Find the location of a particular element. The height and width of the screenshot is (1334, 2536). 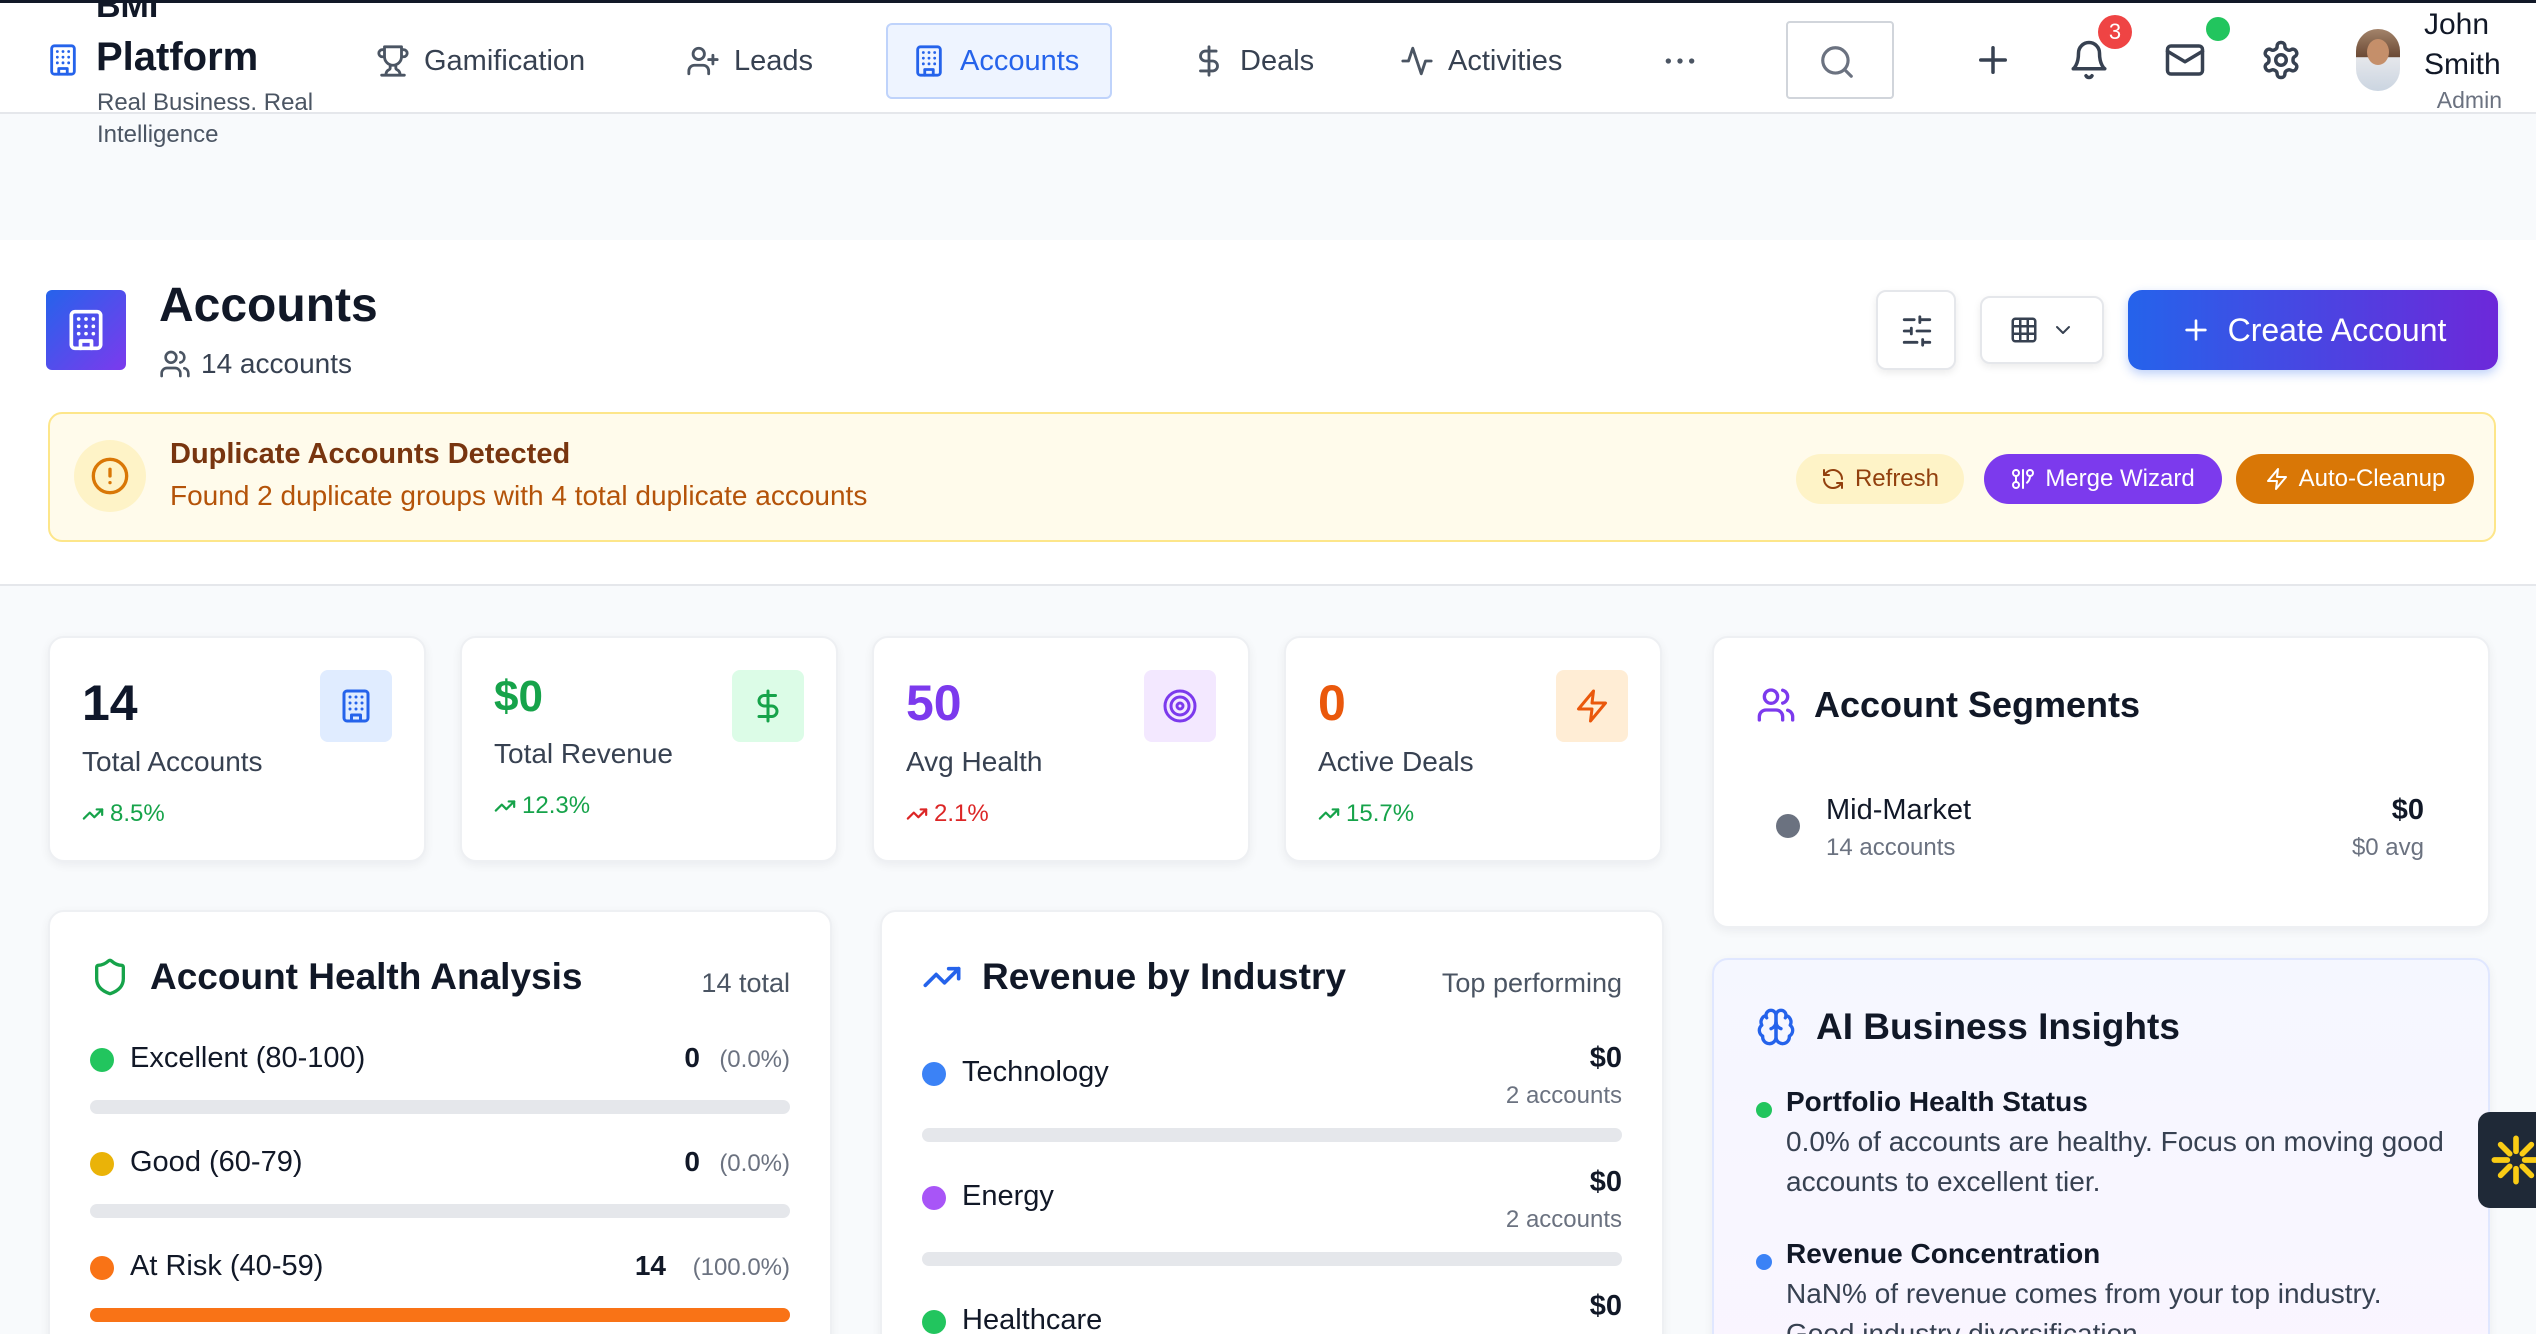

mail-icon is located at coordinates (2185, 60).